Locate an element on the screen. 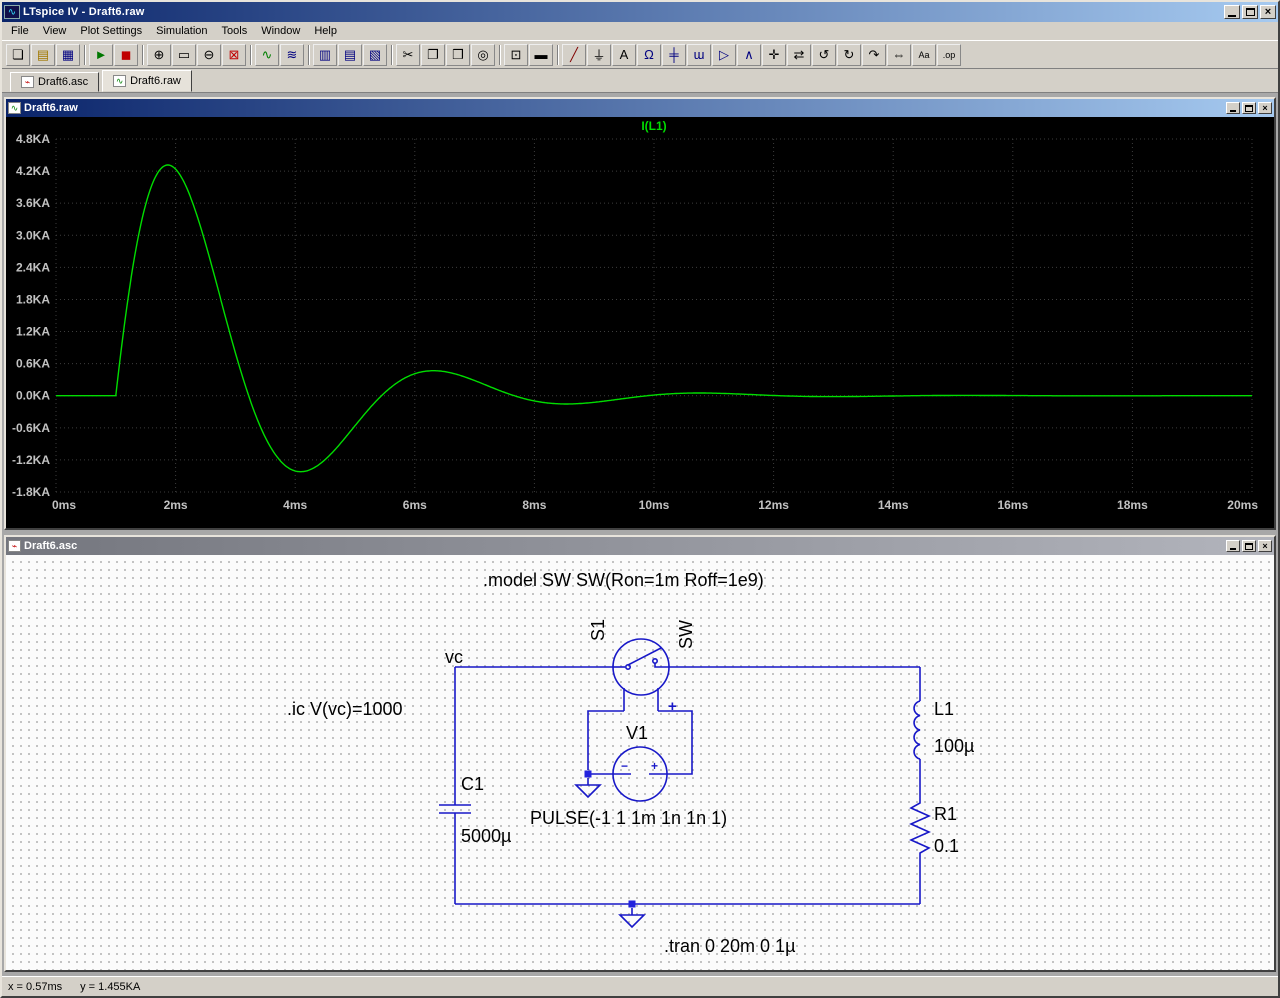 The image size is (1280, 998). schematic-close-button: × is located at coordinates (1265, 546).